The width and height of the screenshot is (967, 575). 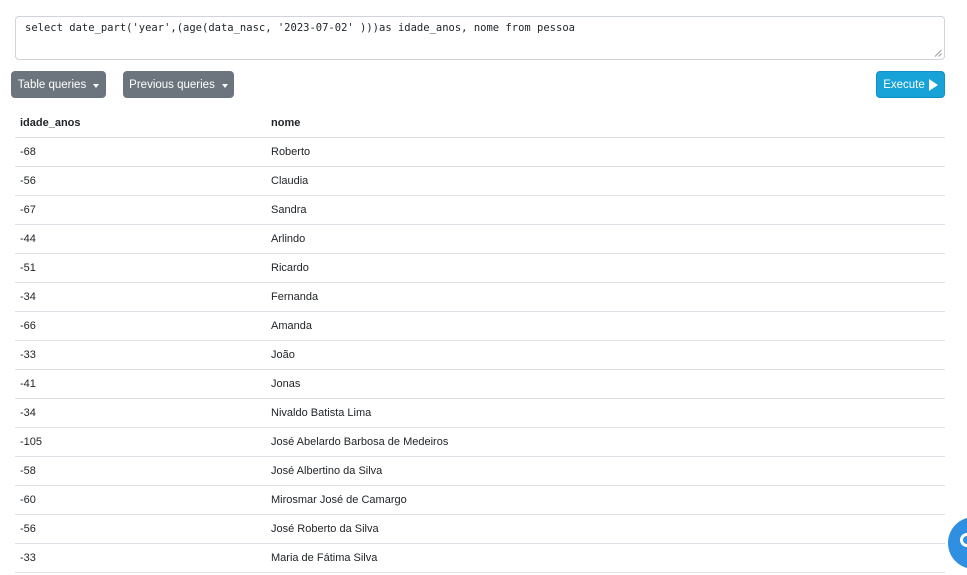 I want to click on play-icon, so click(x=933, y=84).